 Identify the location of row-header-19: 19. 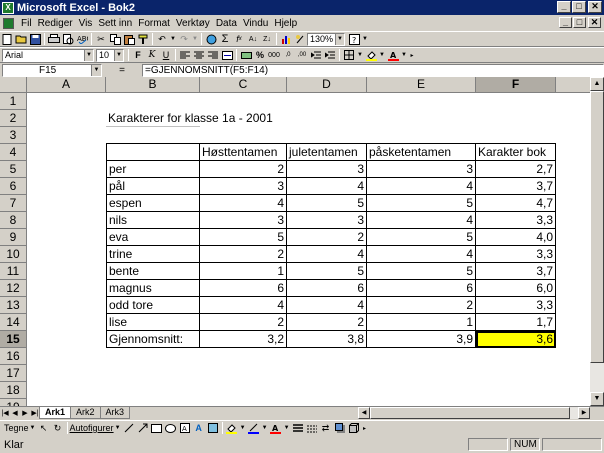
(13, 402).